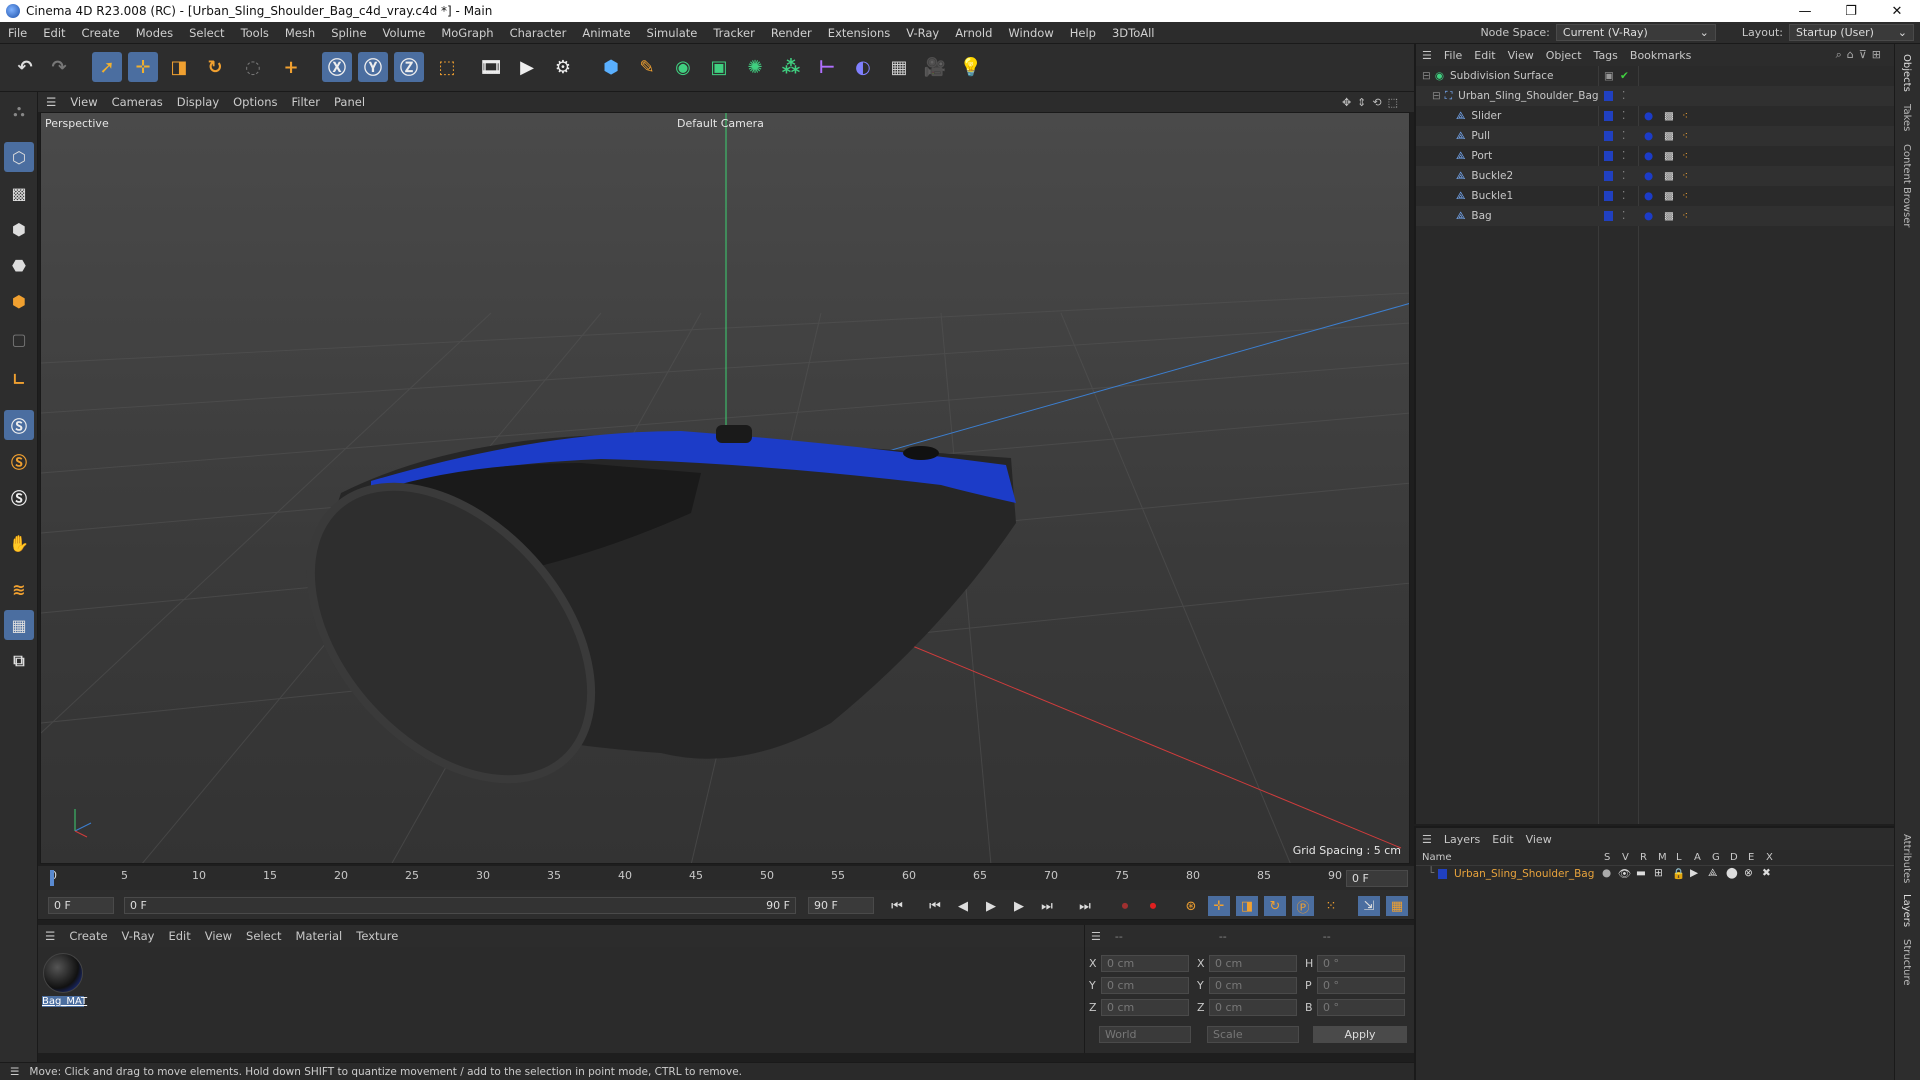 The width and height of the screenshot is (1920, 1080). I want to click on menu-edit: Edit, so click(54, 33).